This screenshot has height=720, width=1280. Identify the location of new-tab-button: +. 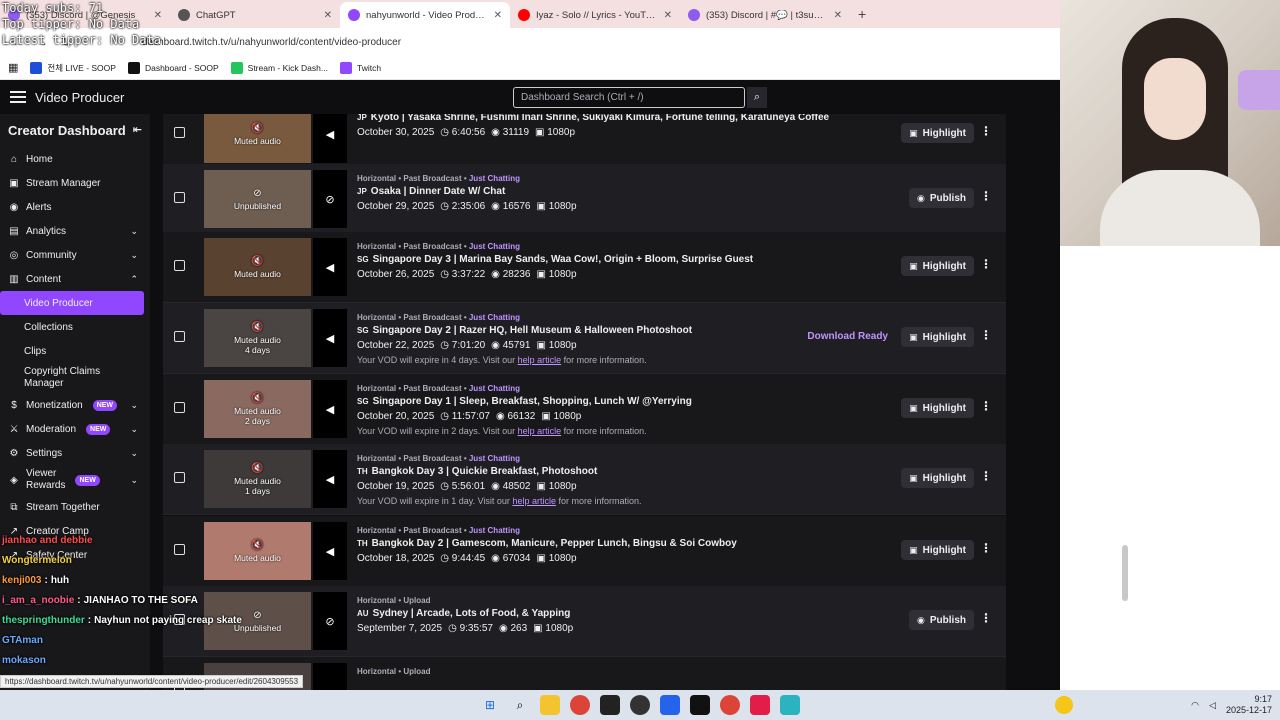
(862, 17).